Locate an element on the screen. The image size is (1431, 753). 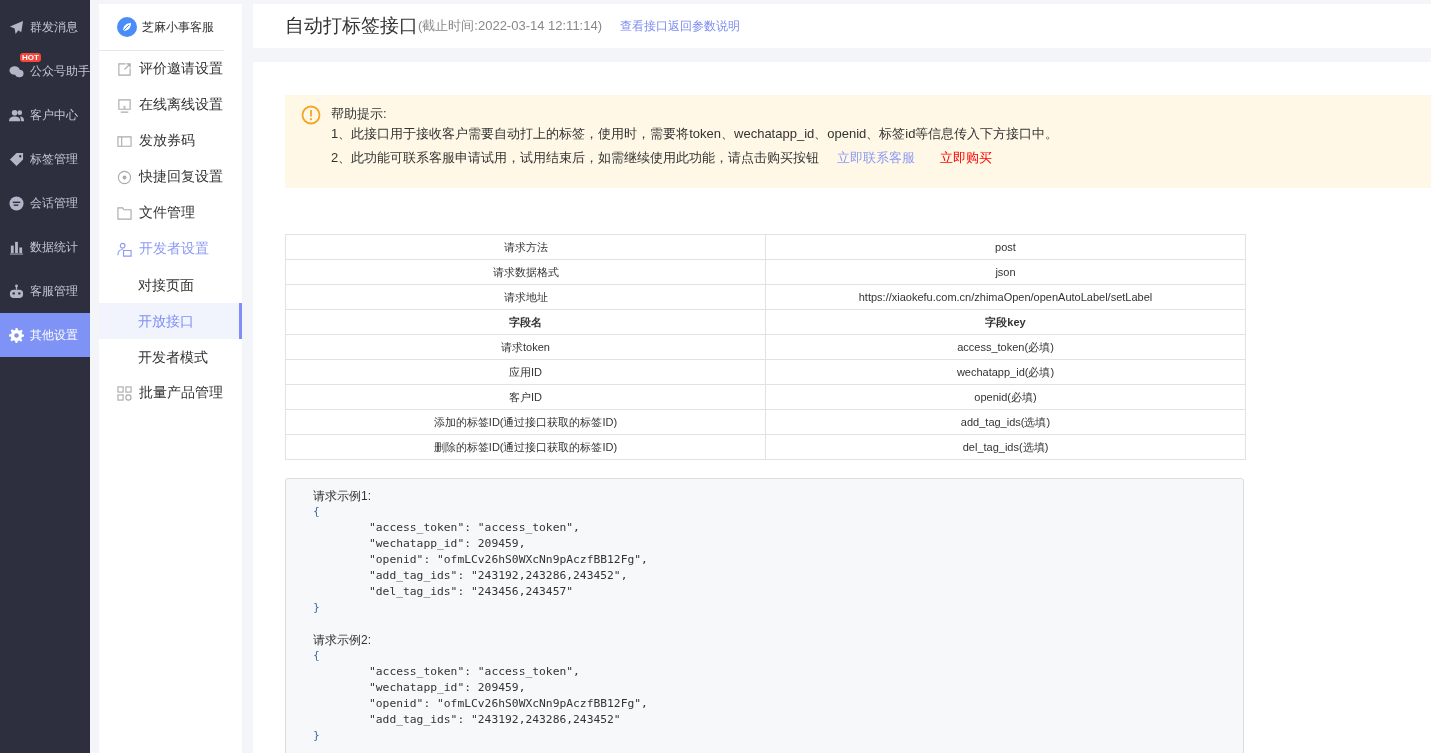
table-cell: post is located at coordinates (1005, 247).